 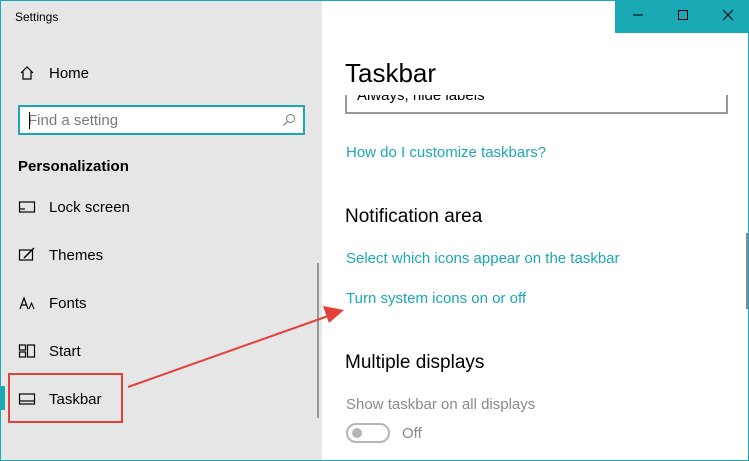 I want to click on start-icon, so click(x=27, y=351).